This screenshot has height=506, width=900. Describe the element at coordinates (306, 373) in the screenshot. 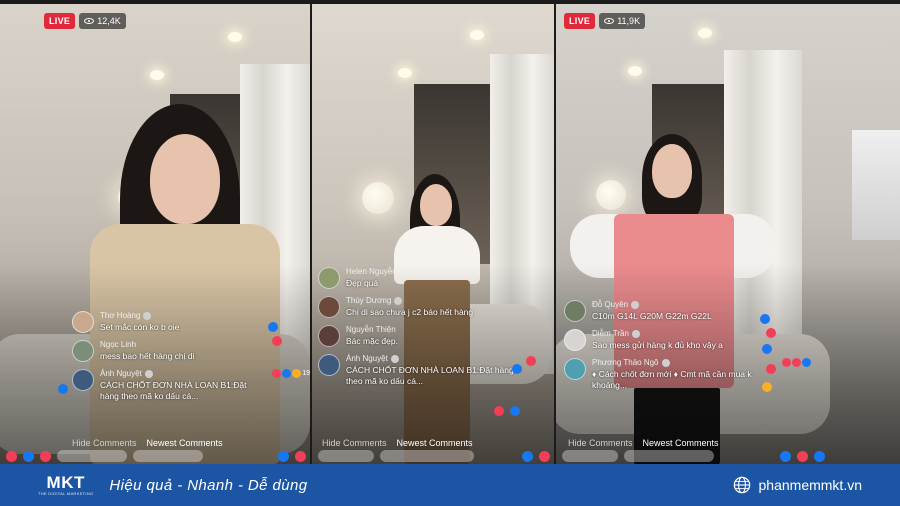

I see `reaction-count: 19` at that location.